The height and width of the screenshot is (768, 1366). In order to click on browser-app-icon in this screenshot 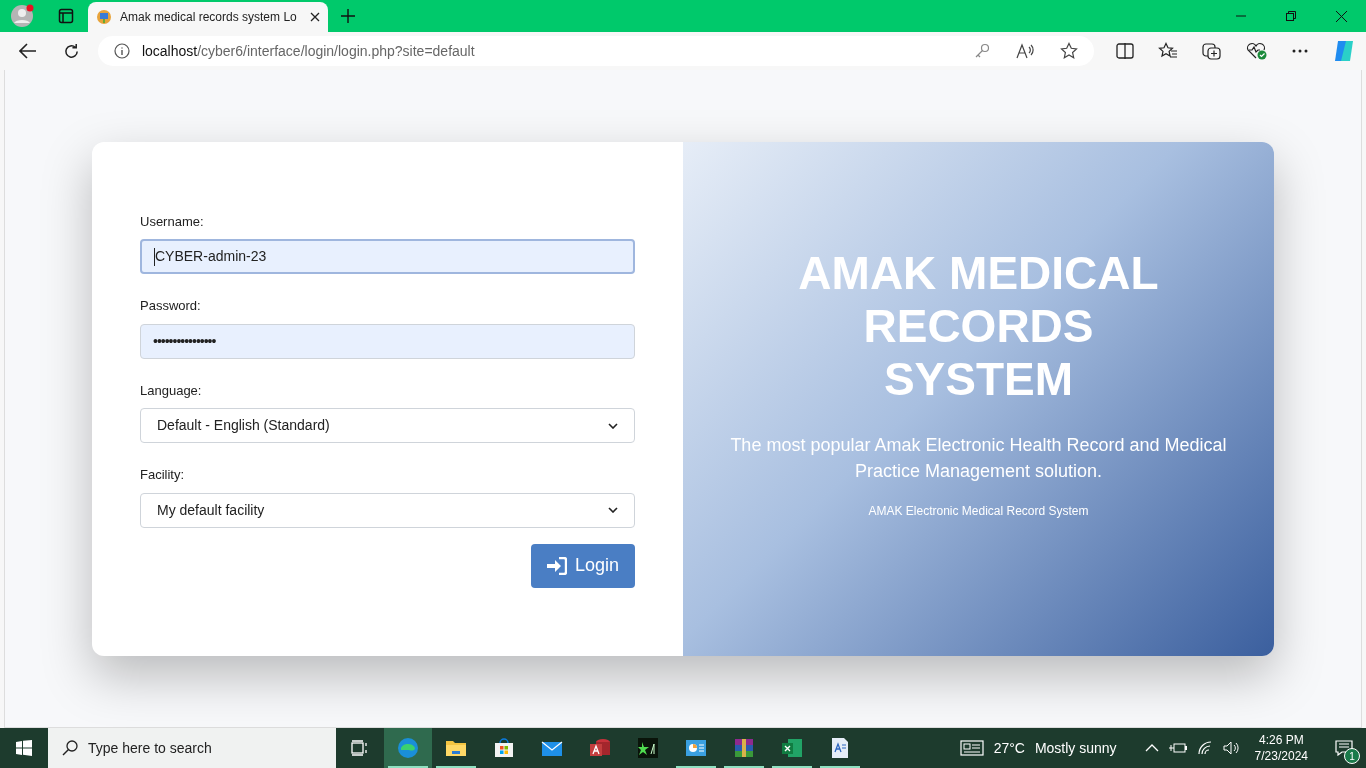, I will do `click(408, 748)`.